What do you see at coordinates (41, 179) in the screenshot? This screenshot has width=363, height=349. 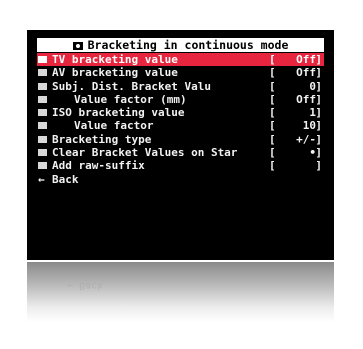 I see `back-arrow-icon: ←` at bounding box center [41, 179].